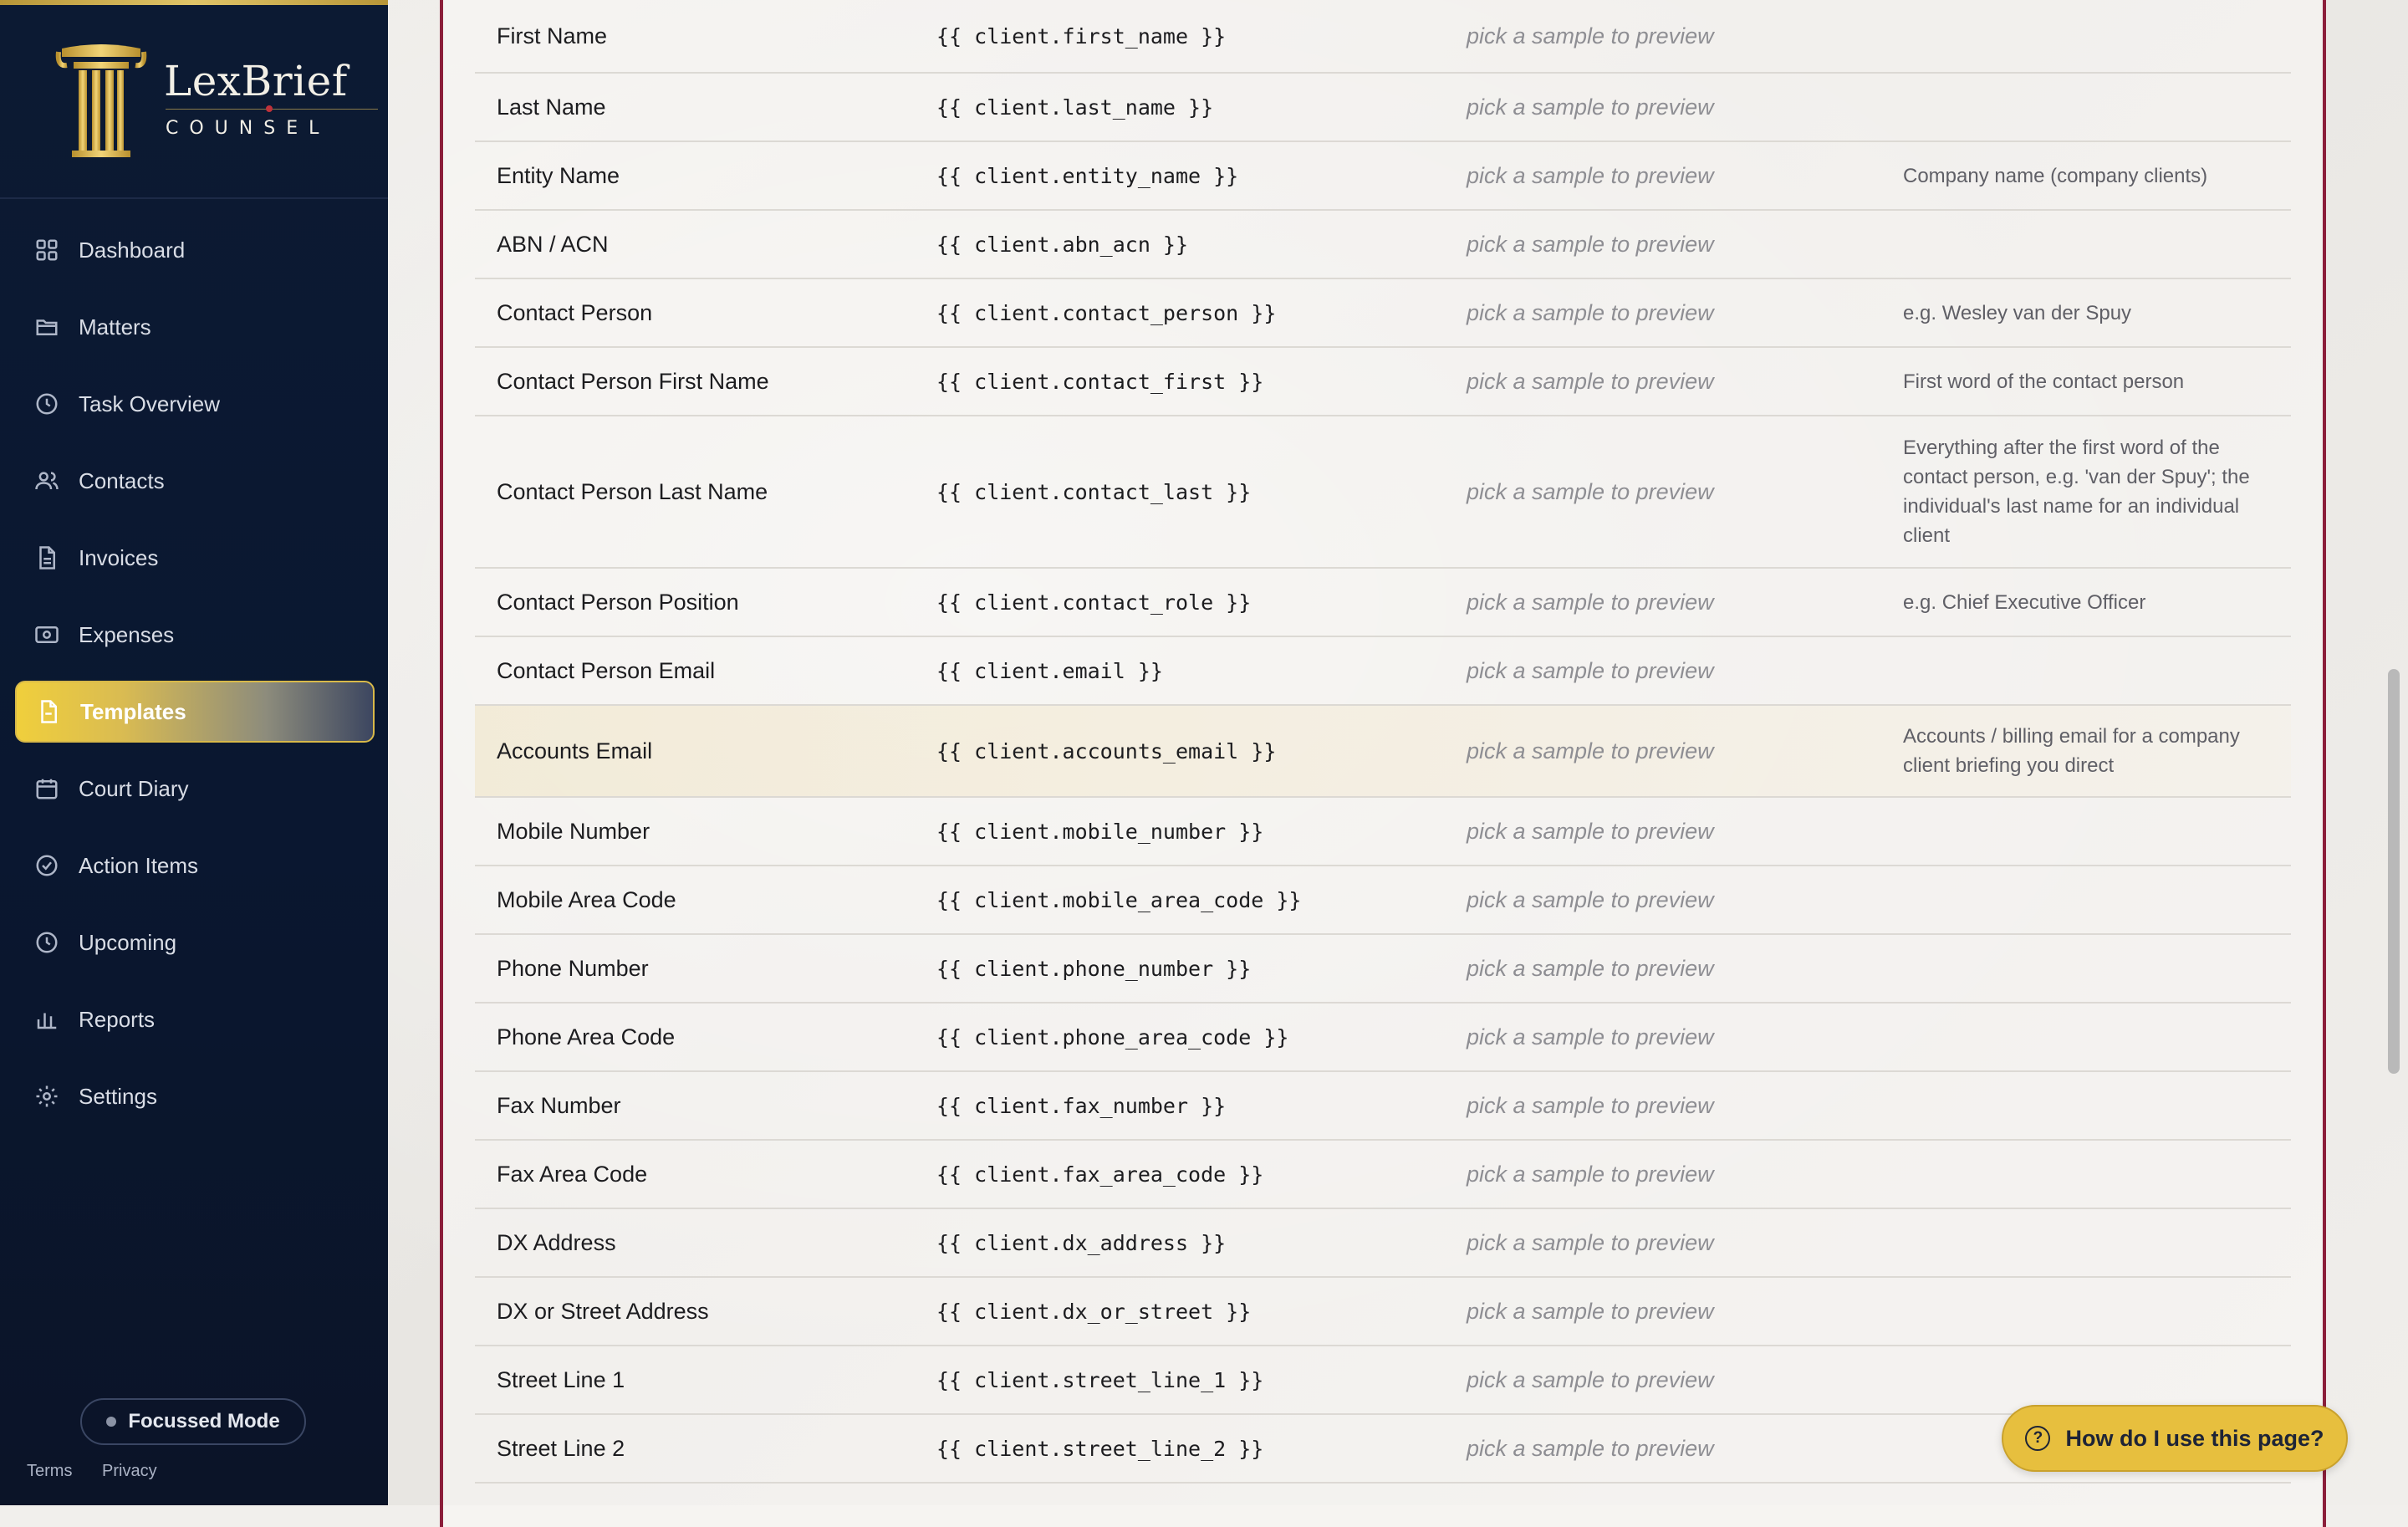 The height and width of the screenshot is (1527, 2408). Describe the element at coordinates (559, 1105) in the screenshot. I see `field-name: Fax Number` at that location.